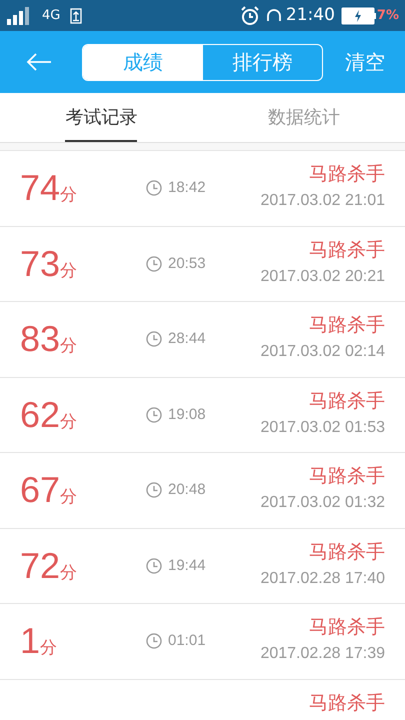 Image resolution: width=405 pixels, height=720 pixels. Describe the element at coordinates (322, 276) in the screenshot. I see `record-date: 2017.03.02 20:21` at that location.